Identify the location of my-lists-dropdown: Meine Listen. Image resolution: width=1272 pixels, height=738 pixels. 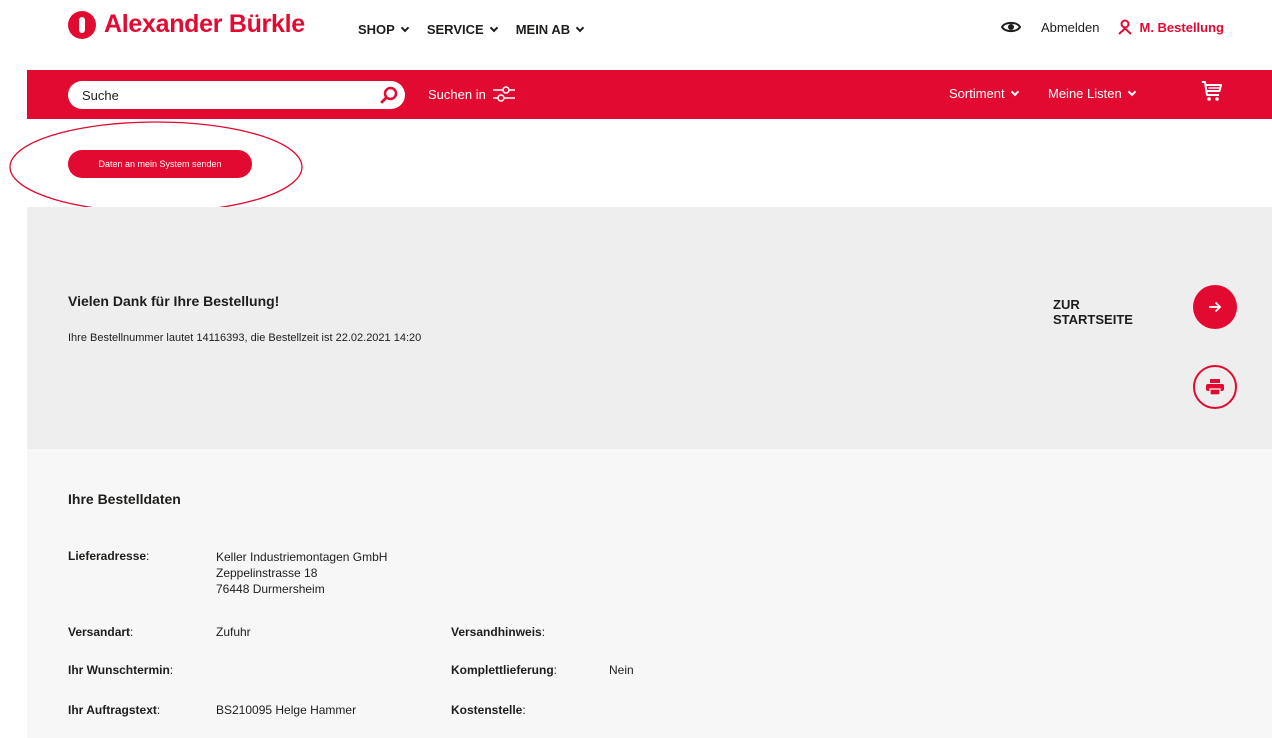
(1092, 93).